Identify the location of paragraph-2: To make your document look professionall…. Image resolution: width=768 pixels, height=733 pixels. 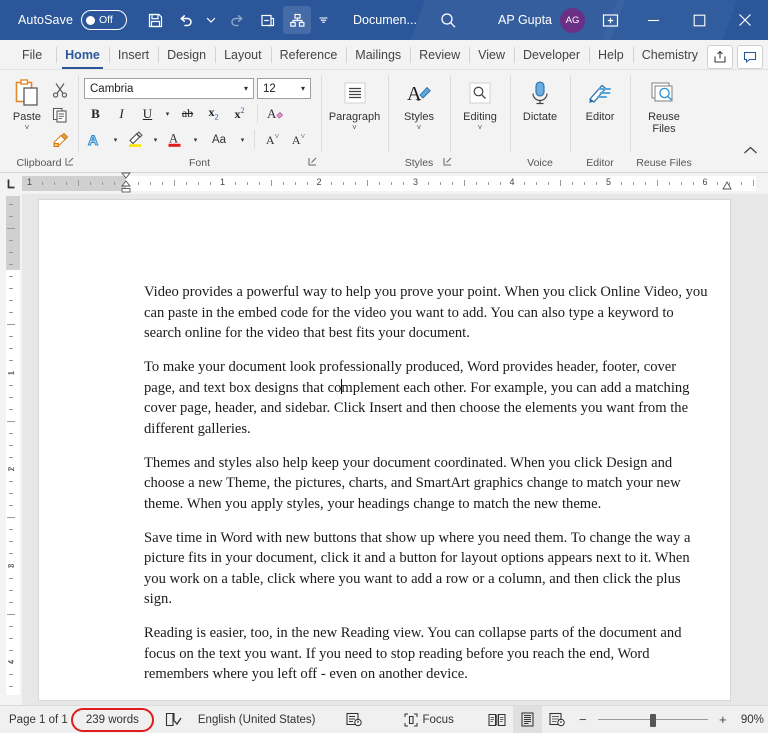
(427, 398).